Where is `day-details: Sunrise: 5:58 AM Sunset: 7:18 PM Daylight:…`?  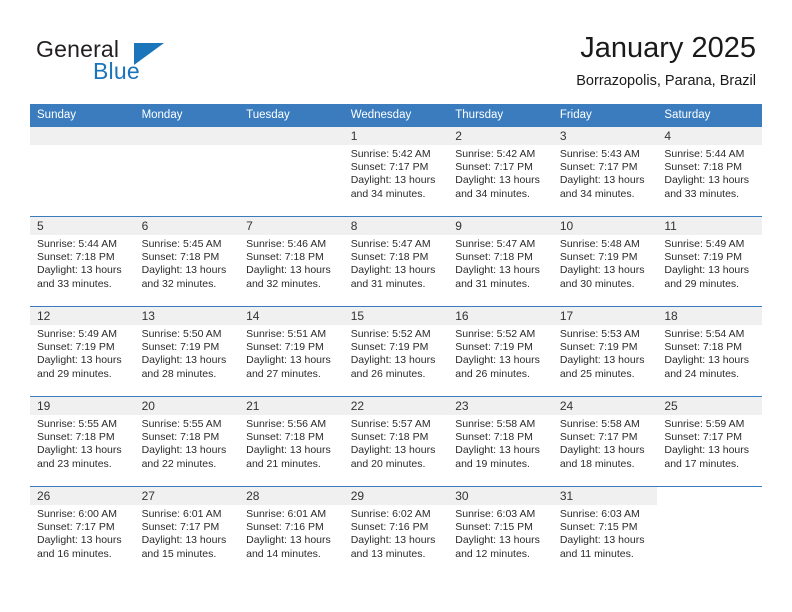 day-details: Sunrise: 5:58 AM Sunset: 7:18 PM Daylight:… is located at coordinates (500, 443).